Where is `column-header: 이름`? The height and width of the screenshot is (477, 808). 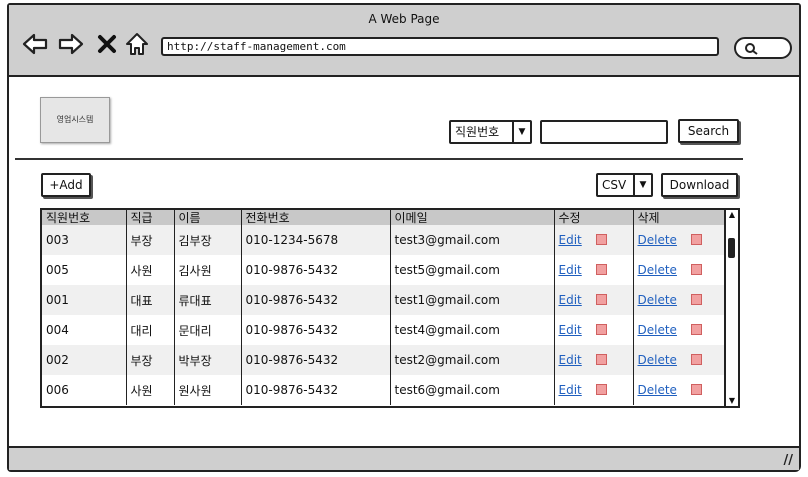
column-header: 이름 is located at coordinates (208, 217).